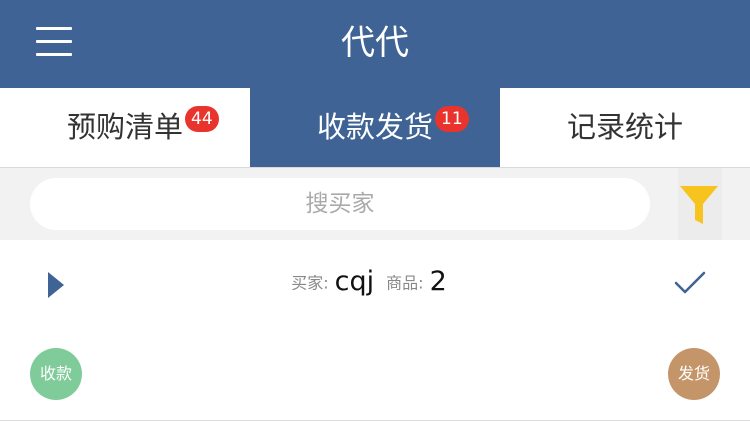  Describe the element at coordinates (690, 283) in the screenshot. I see `checkmark-icon` at that location.